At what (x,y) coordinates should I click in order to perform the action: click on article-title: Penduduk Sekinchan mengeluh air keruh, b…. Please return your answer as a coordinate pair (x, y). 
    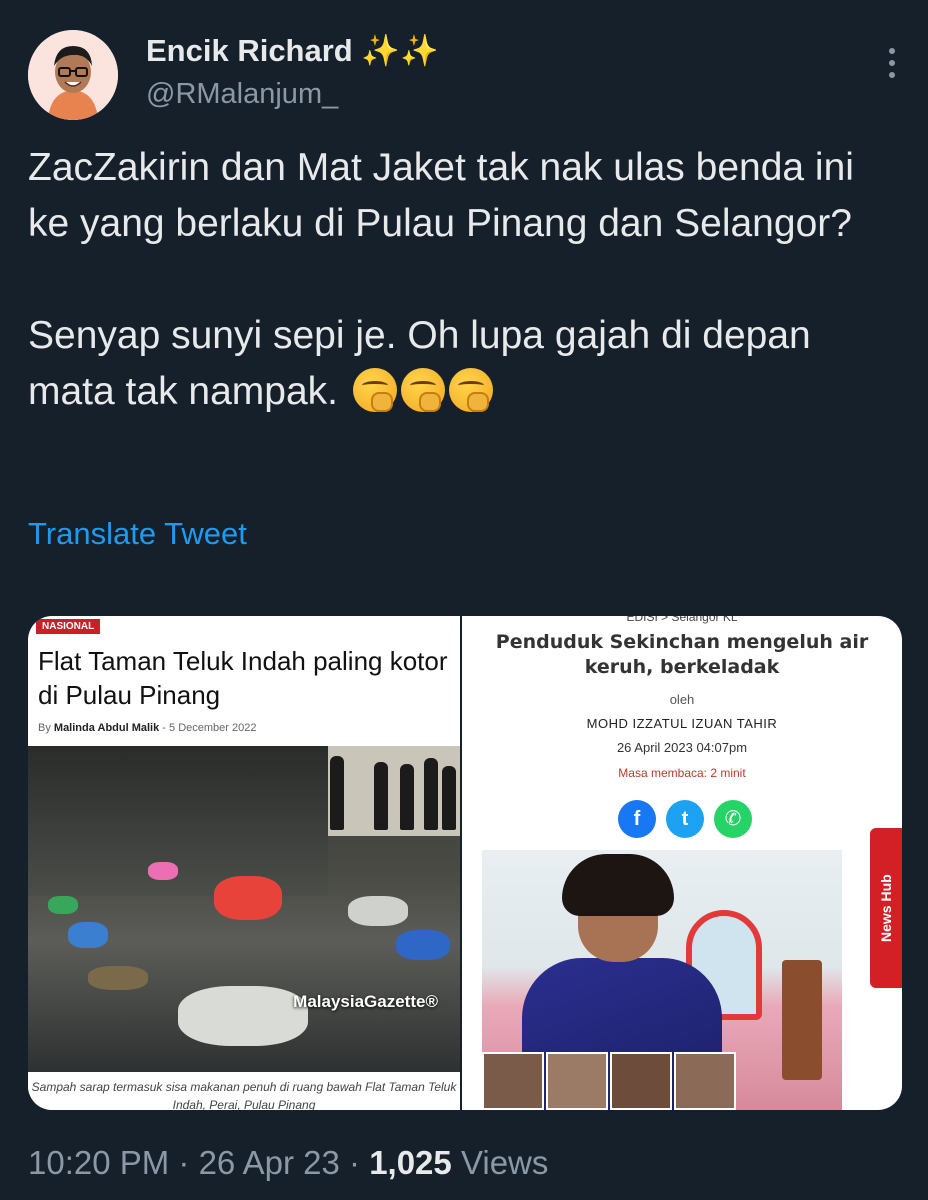
    Looking at the image, I should click on (682, 654).